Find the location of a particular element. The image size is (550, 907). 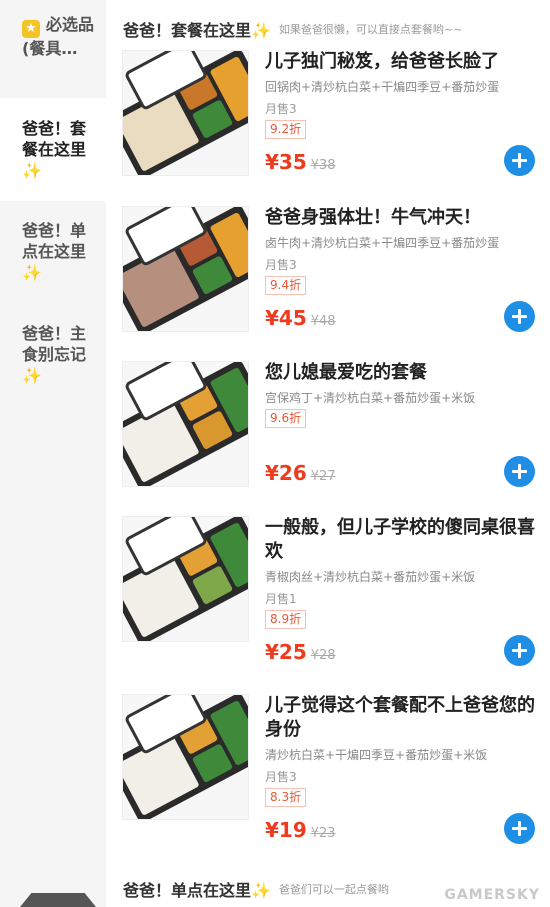

sidebar-item-staple: 爸爸！主食别忘记 ✨ is located at coordinates (53, 358).